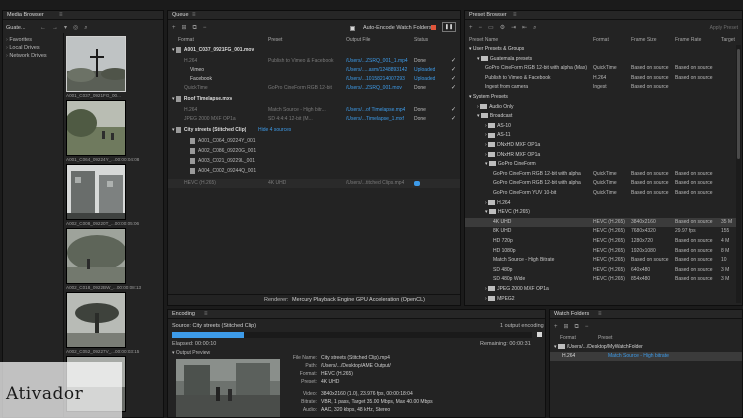  What do you see at coordinates (644, 40) in the screenshot?
I see `column-frame-size: Frame Size` at bounding box center [644, 40].